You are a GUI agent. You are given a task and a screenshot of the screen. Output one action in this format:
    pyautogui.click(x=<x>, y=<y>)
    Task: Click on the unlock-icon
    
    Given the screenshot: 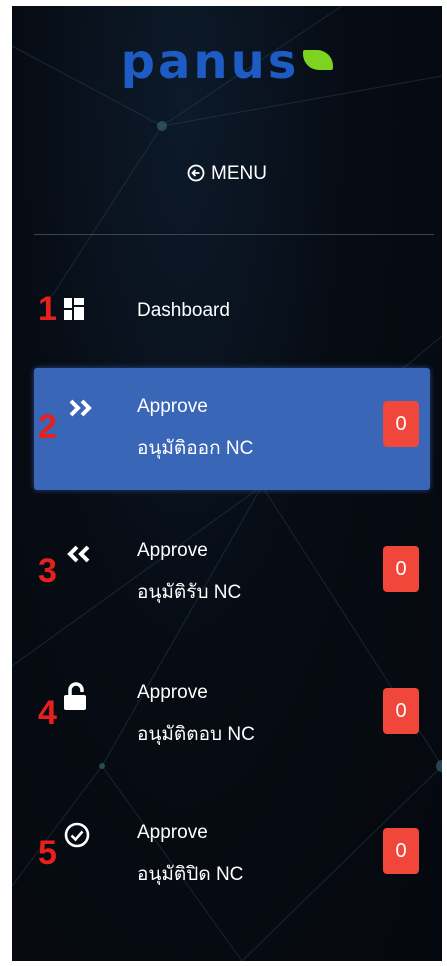 What is the action you would take?
    pyautogui.click(x=76, y=699)
    